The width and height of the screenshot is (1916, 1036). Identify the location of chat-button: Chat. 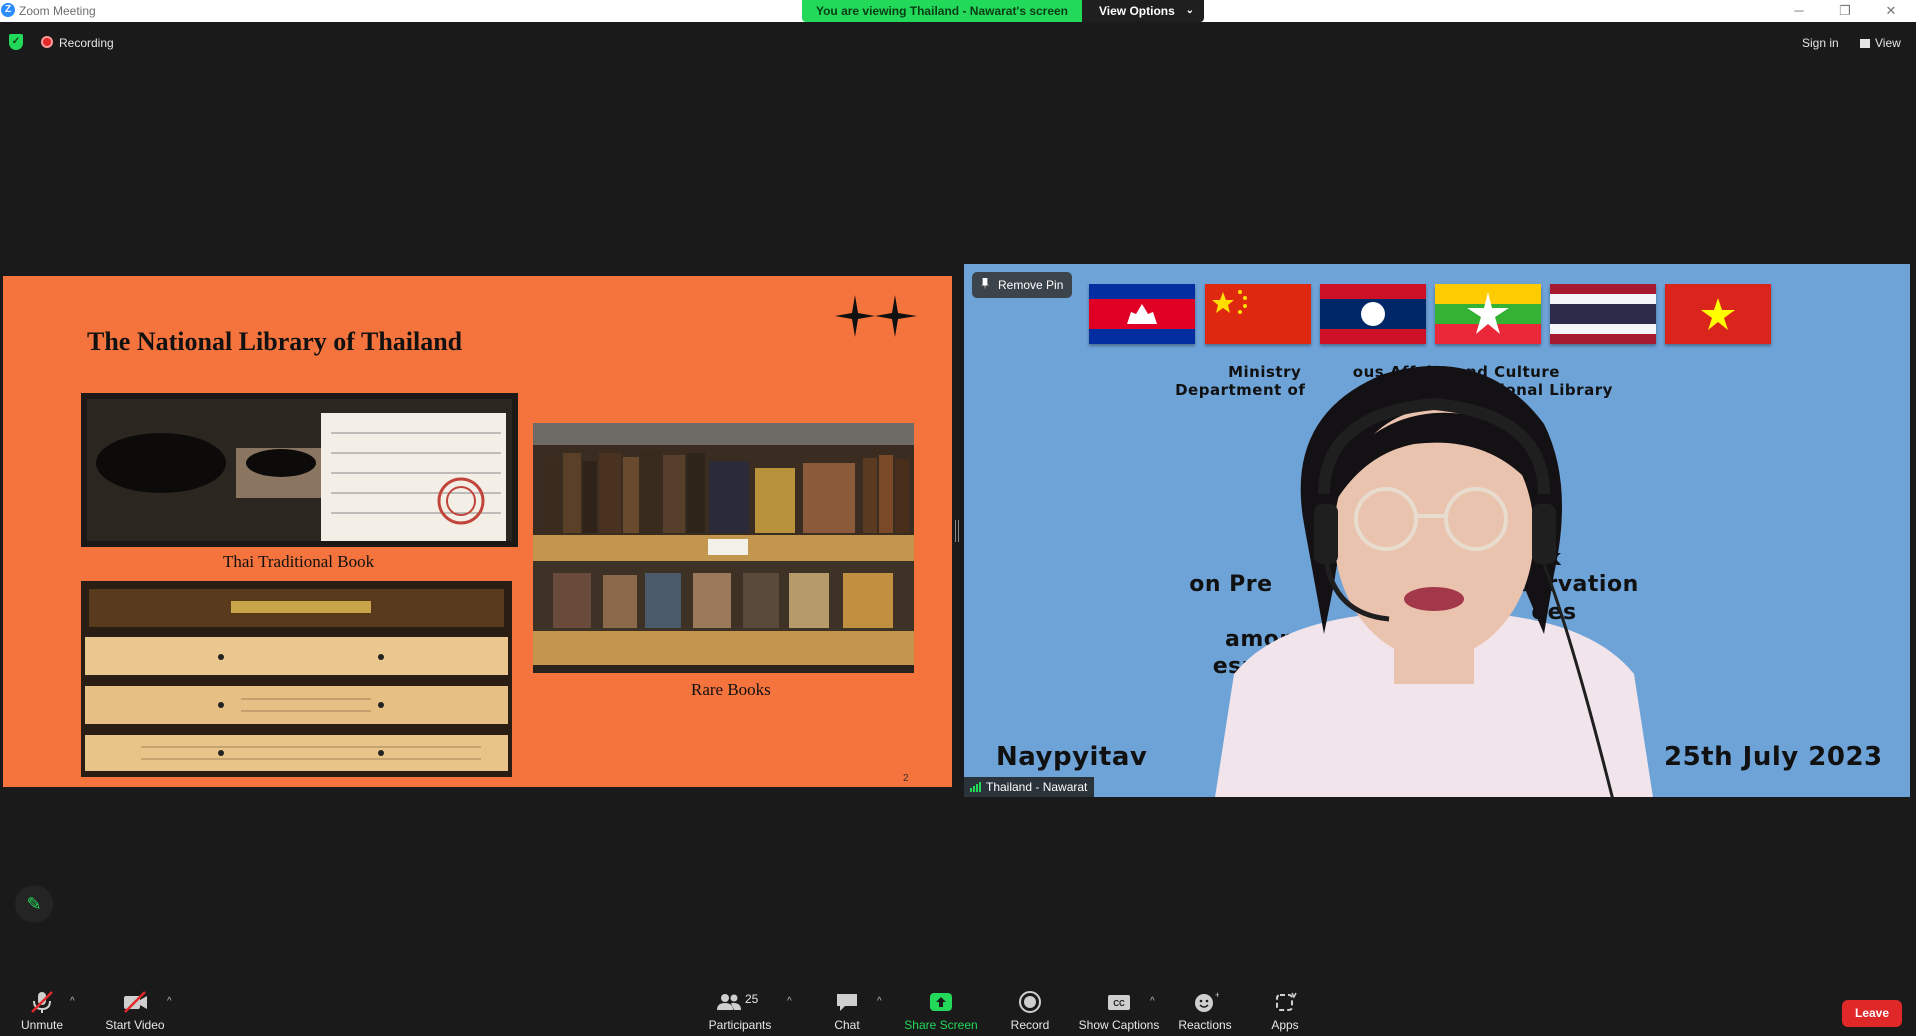
(847, 1009).